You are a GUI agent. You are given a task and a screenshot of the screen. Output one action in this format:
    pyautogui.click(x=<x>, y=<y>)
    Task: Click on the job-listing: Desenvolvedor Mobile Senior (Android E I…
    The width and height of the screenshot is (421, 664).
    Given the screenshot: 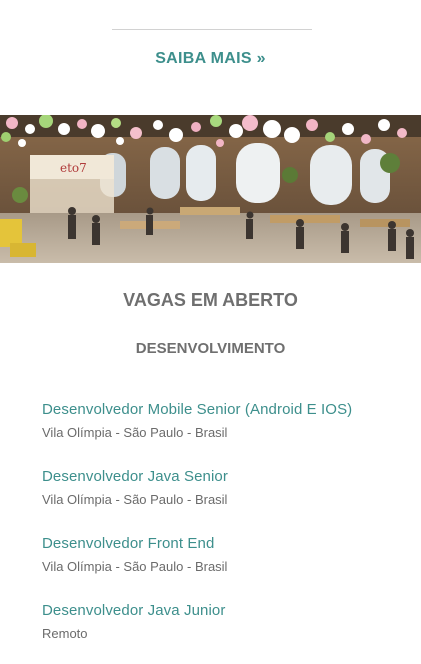 What is the action you would take?
    pyautogui.click(x=197, y=421)
    